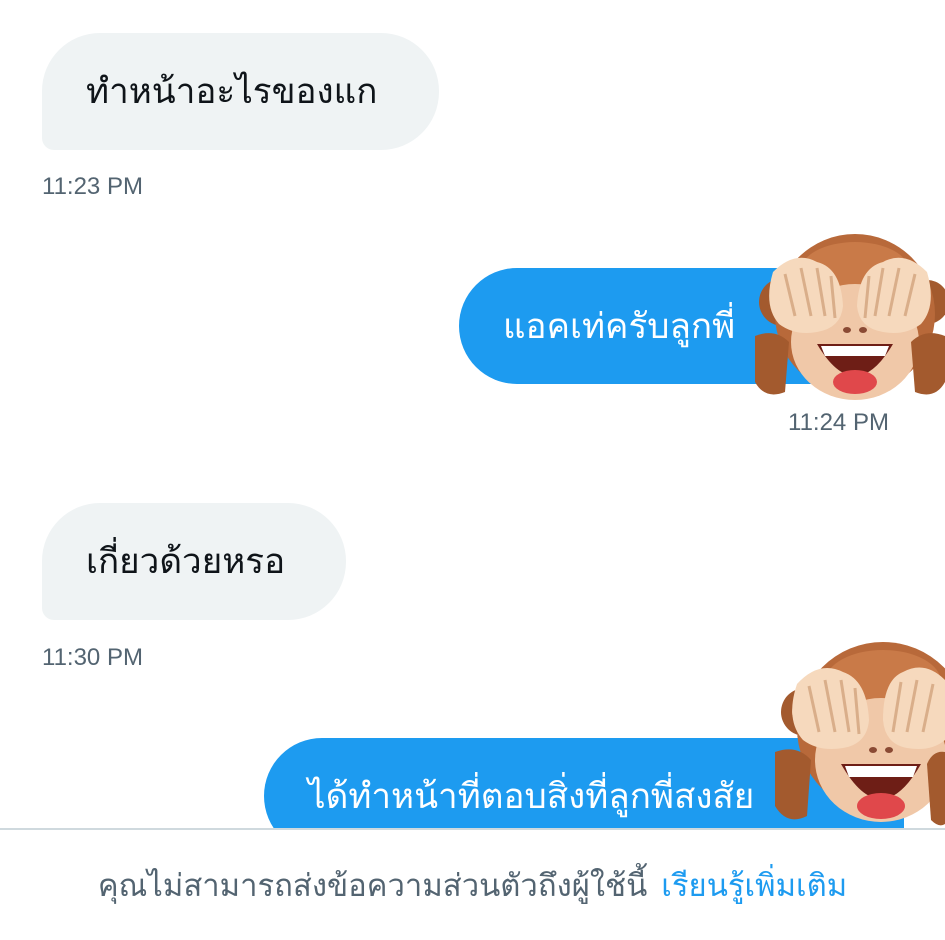  What do you see at coordinates (754, 885) in the screenshot?
I see `learn-more-link: เรียนรู้เพิ่มเติม` at bounding box center [754, 885].